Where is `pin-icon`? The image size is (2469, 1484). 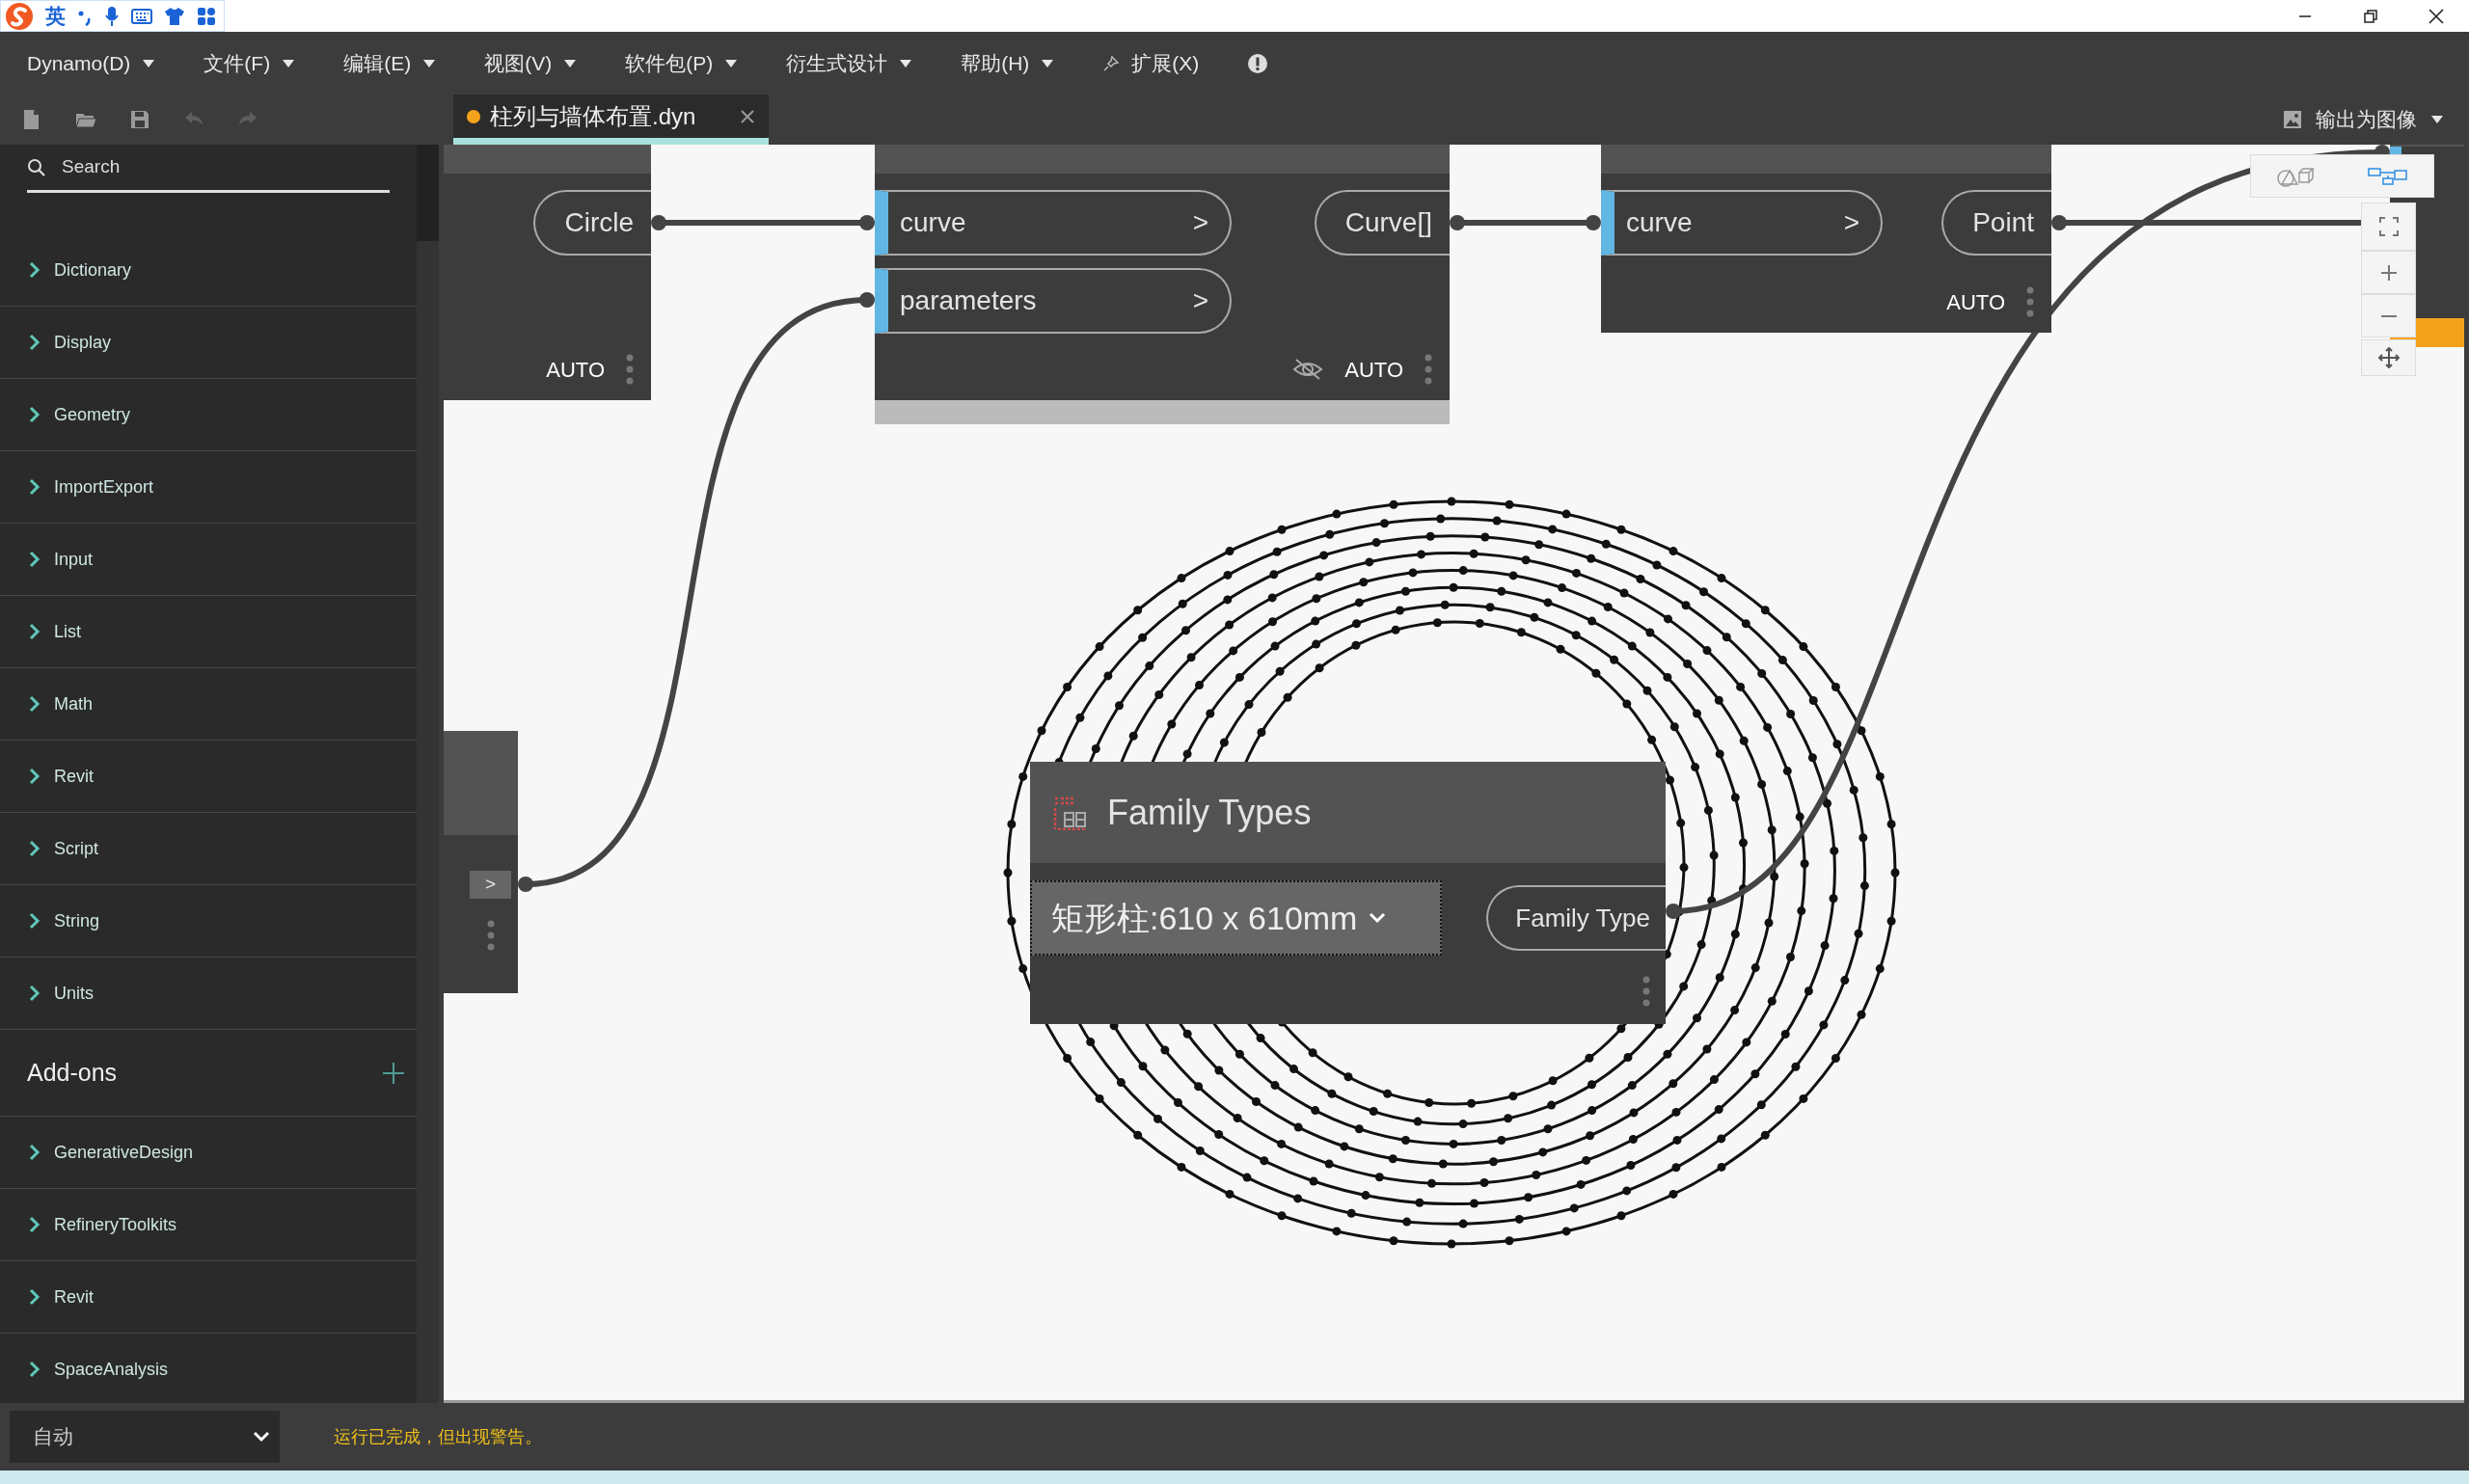 pin-icon is located at coordinates (1111, 63).